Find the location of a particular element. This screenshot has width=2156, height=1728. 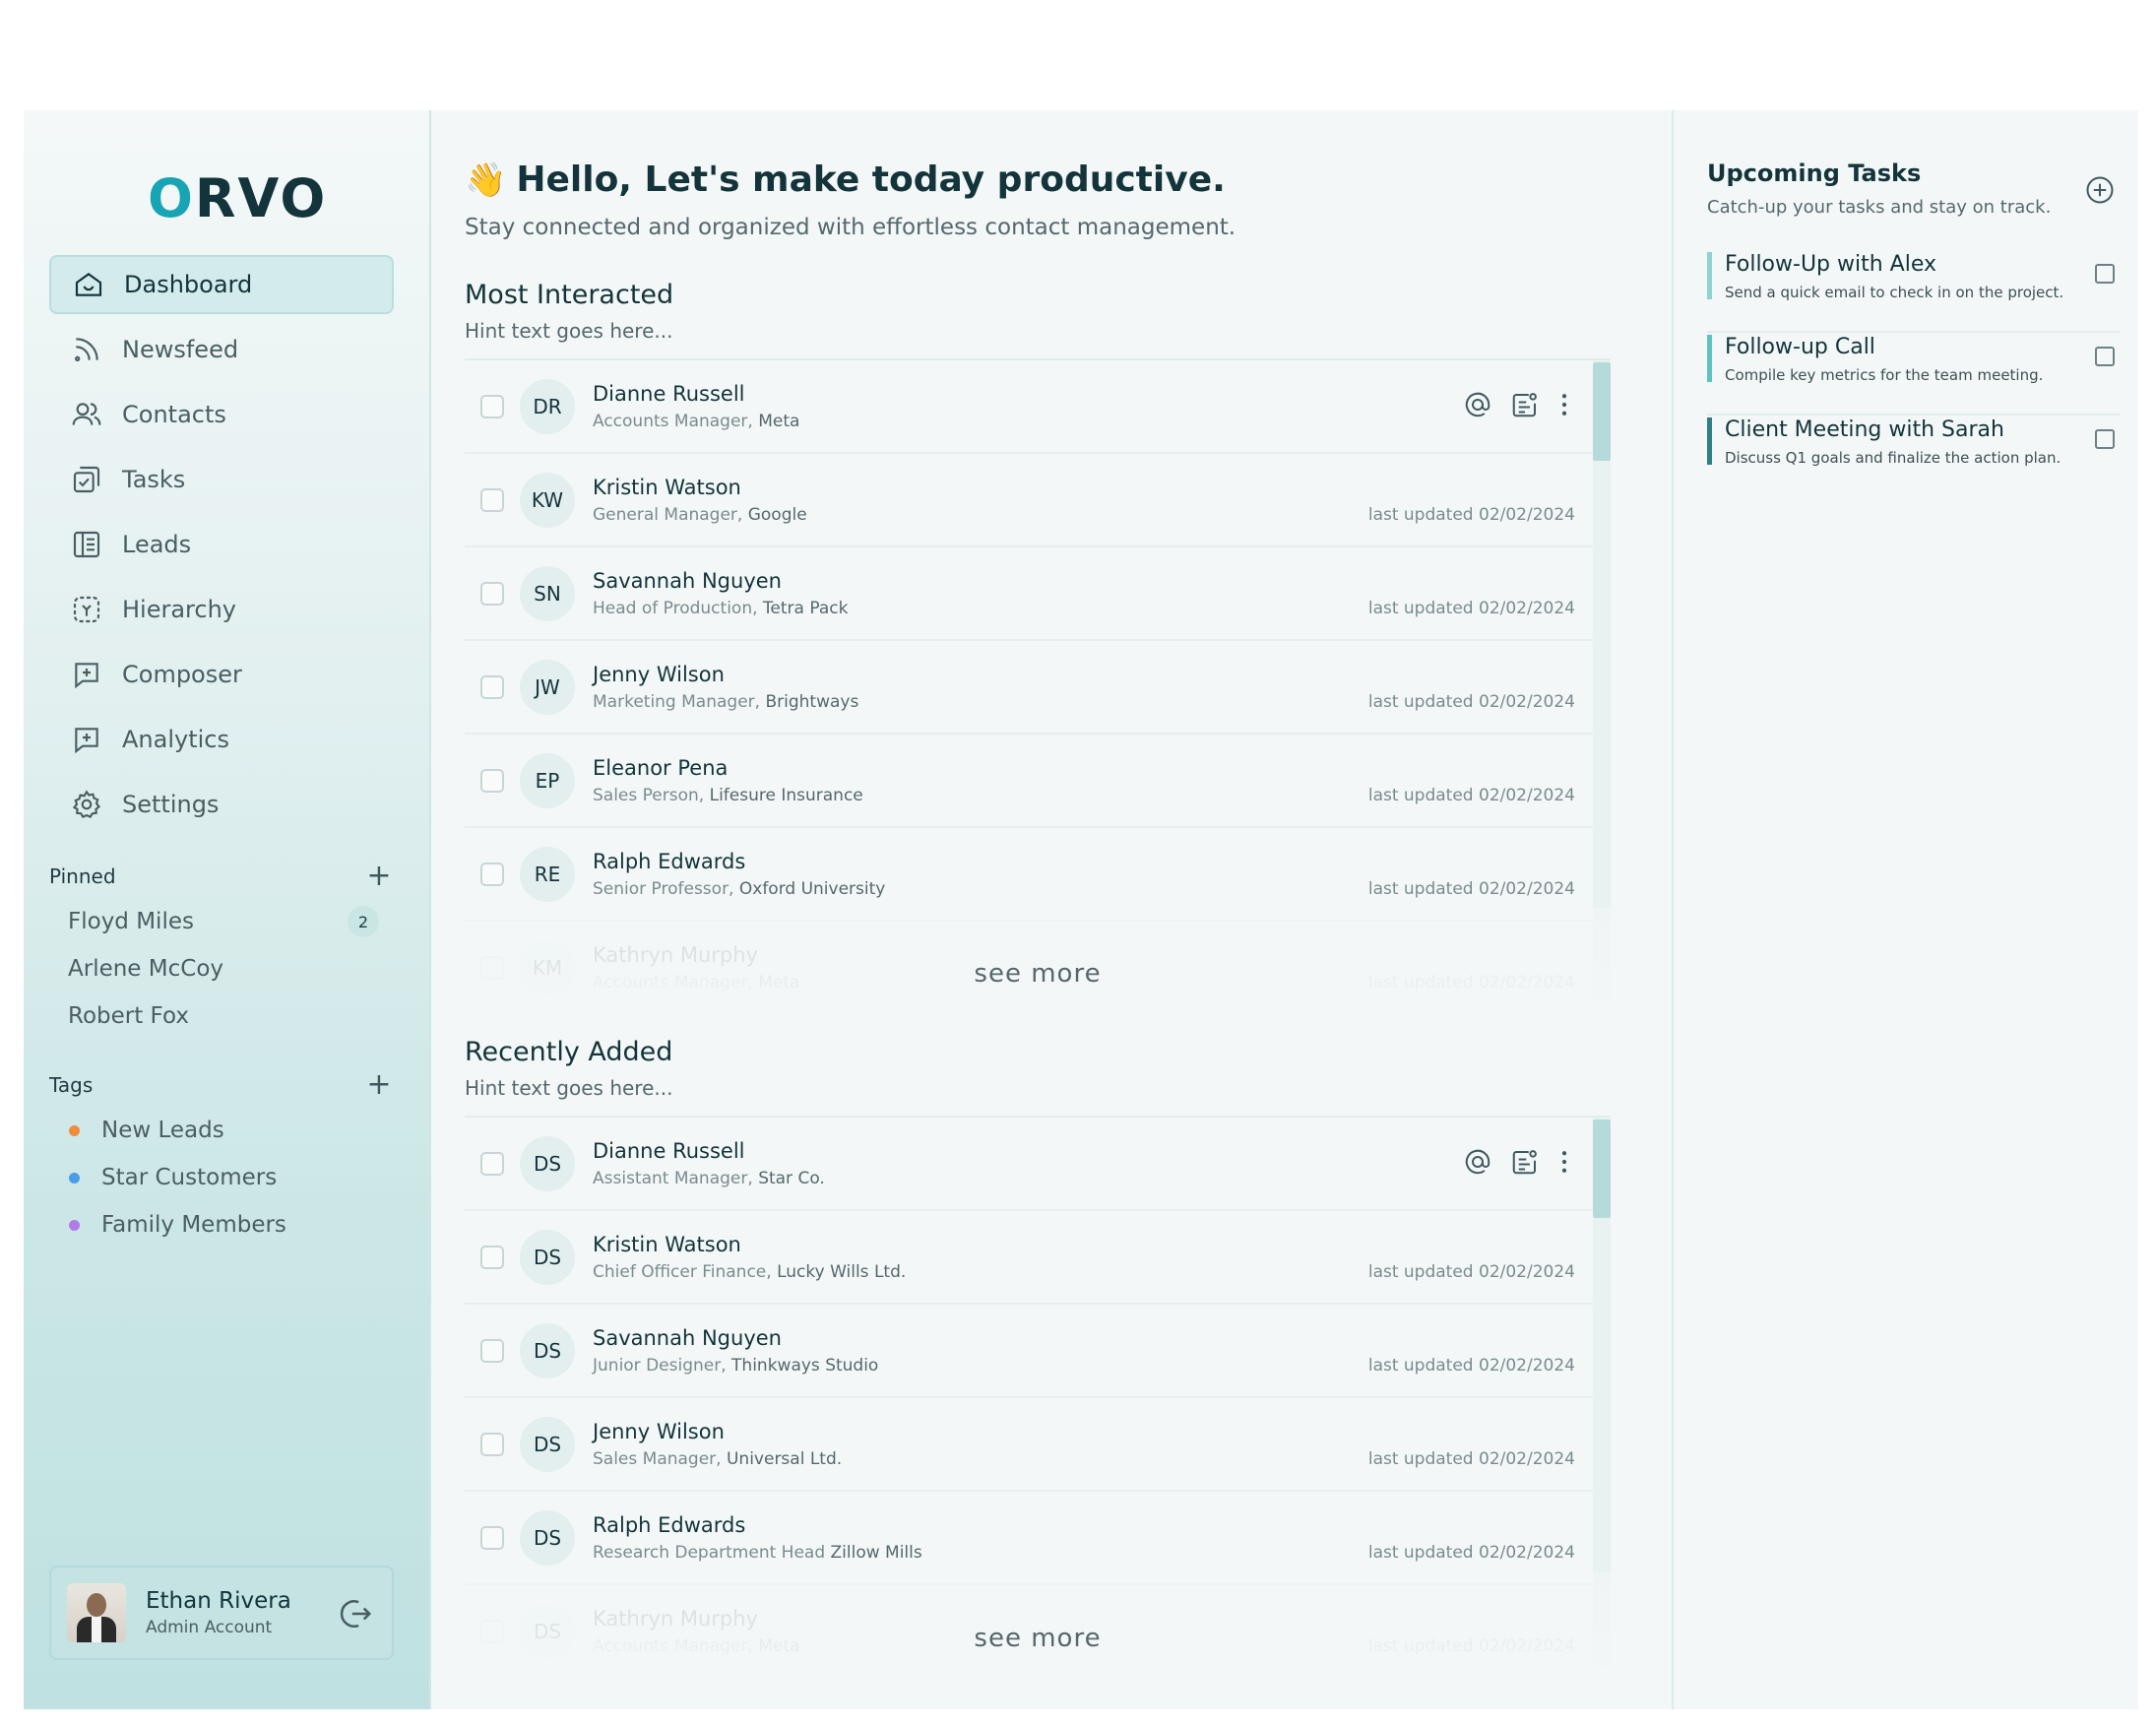

contact-role: Senior Professor, Oxford University is located at coordinates (739, 888).